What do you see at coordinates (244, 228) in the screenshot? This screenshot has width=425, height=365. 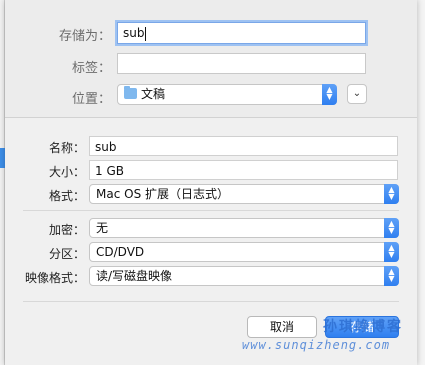 I see `encryption-popup: 无 ▲ ▼` at bounding box center [244, 228].